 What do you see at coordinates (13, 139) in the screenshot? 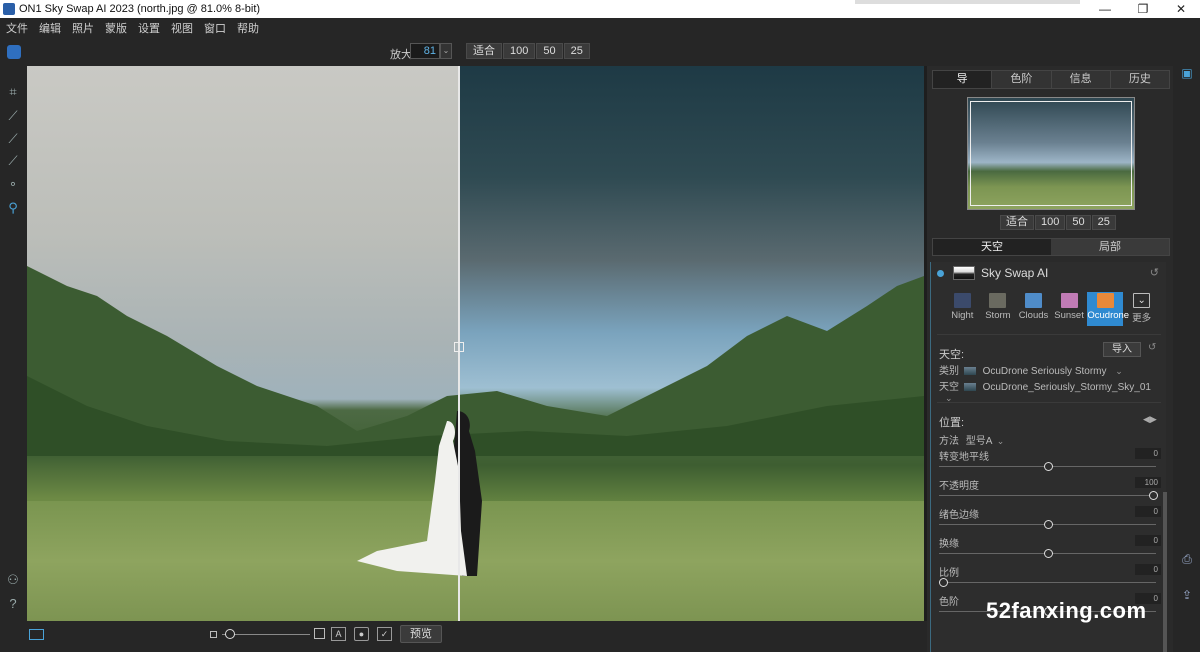
I see `mask-brush-icon: ⟋` at bounding box center [13, 139].